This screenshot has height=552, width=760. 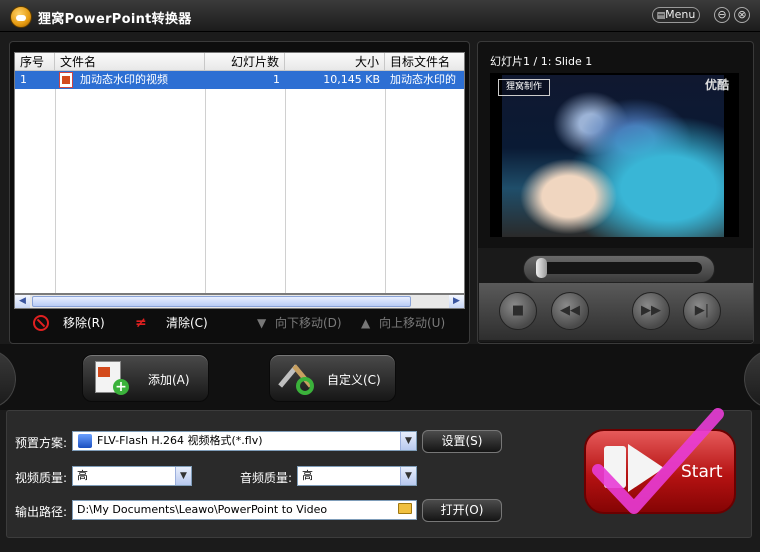 What do you see at coordinates (130, 62) in the screenshot?
I see `column-header-filename: 文件名` at bounding box center [130, 62].